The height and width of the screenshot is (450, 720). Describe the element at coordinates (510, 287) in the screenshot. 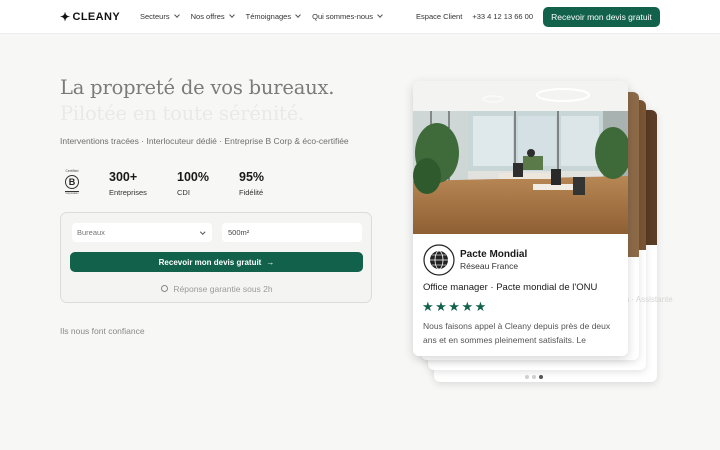

I see `testimonial-role: Office manager · Pacte mondial de l'ONU` at that location.